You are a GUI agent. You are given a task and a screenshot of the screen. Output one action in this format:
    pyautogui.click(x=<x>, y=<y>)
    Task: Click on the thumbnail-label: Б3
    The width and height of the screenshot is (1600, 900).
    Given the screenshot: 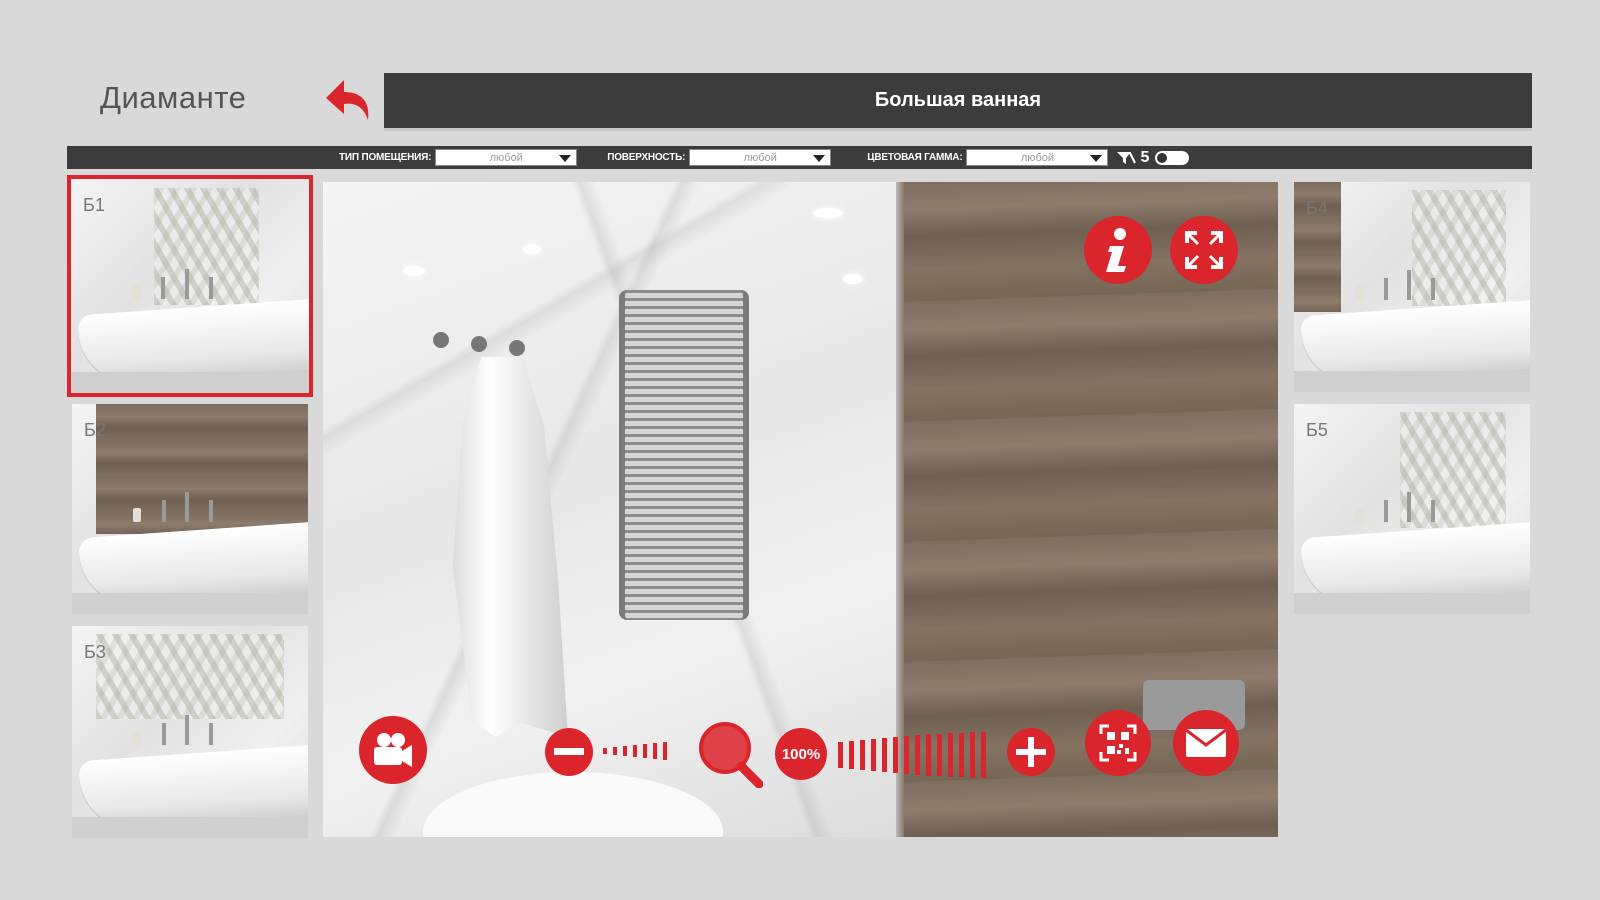 What is the action you would take?
    pyautogui.click(x=95, y=652)
    